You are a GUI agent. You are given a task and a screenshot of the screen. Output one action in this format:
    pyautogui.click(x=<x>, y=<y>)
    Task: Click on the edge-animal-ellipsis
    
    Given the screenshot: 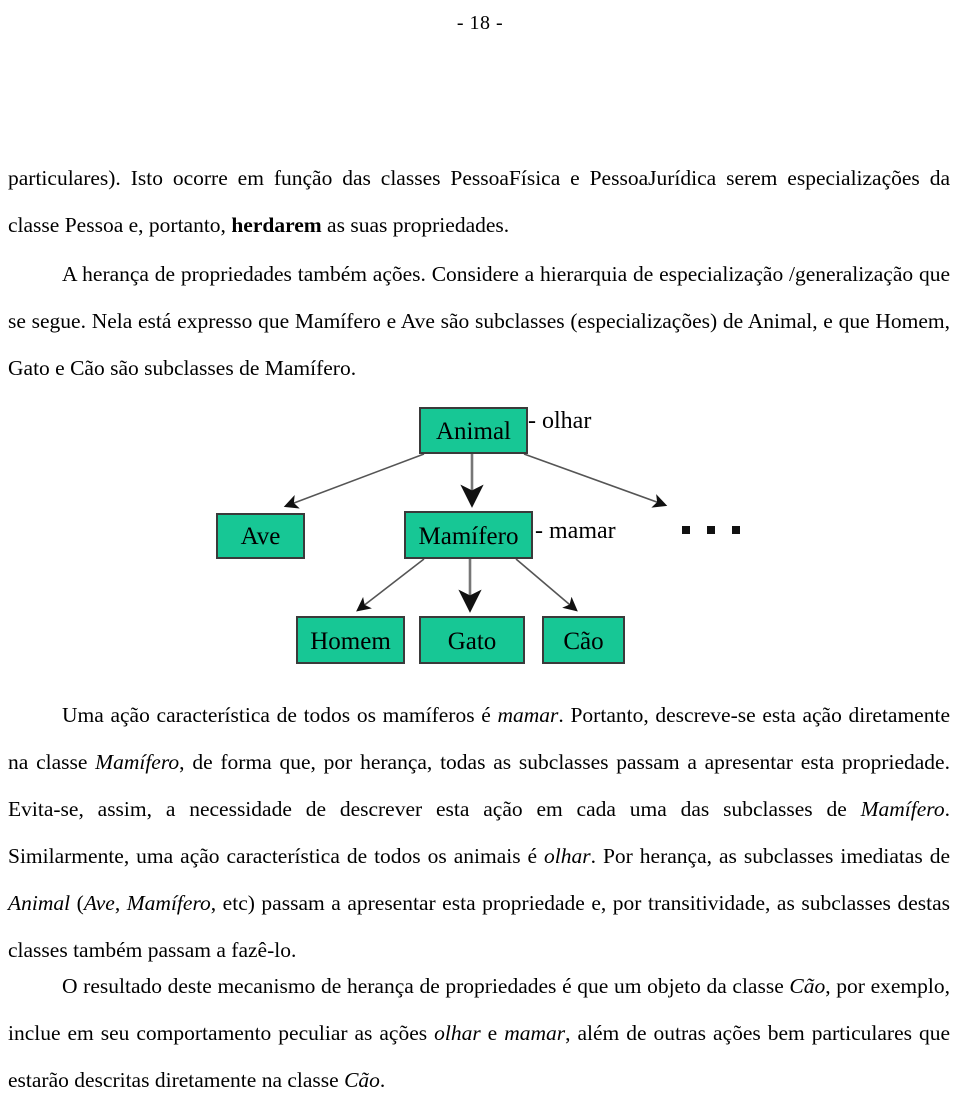 What is the action you would take?
    pyautogui.click(x=595, y=480)
    